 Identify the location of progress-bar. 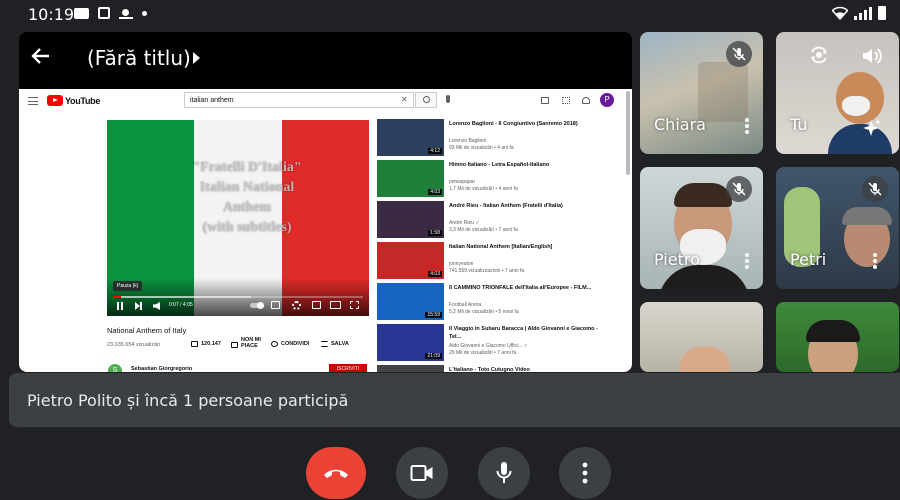
(238, 297).